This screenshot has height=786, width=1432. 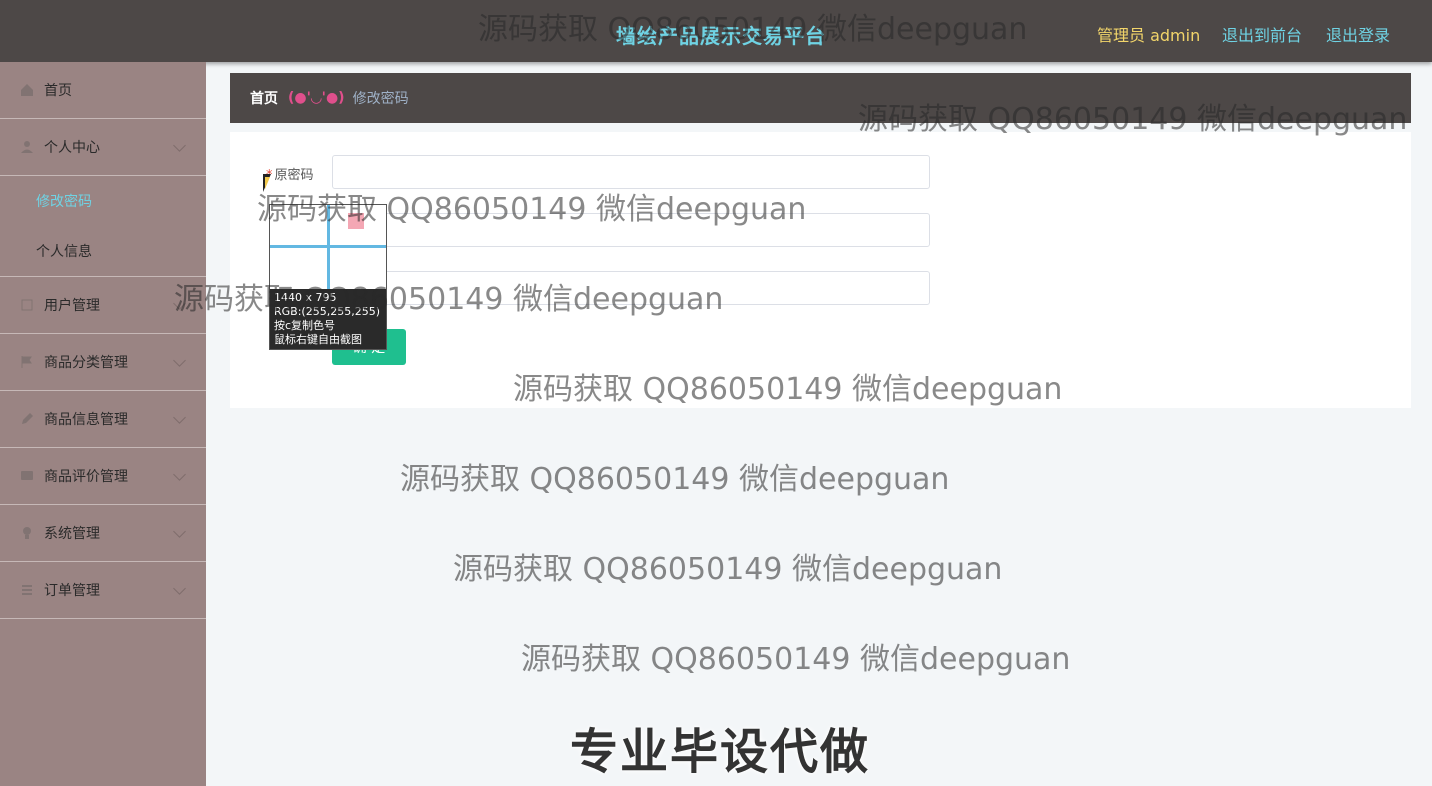 What do you see at coordinates (72, 148) in the screenshot?
I see `sidebar-item-label: 个人中心` at bounding box center [72, 148].